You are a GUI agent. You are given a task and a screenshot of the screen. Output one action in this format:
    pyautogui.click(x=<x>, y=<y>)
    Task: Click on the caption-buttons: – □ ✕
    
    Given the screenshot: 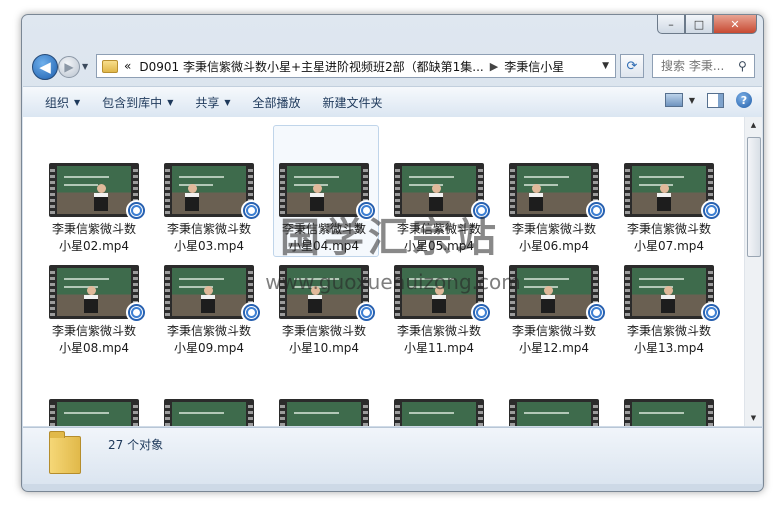 What is the action you would take?
    pyautogui.click(x=707, y=24)
    